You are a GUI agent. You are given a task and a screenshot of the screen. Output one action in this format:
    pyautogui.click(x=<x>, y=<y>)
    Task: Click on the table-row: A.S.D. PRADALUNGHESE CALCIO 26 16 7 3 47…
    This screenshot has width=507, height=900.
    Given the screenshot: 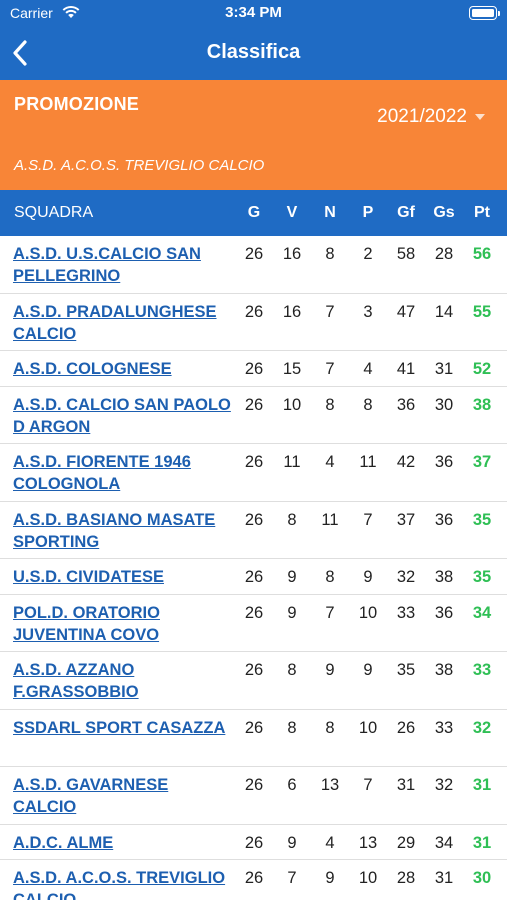 What is the action you would take?
    pyautogui.click(x=253, y=322)
    